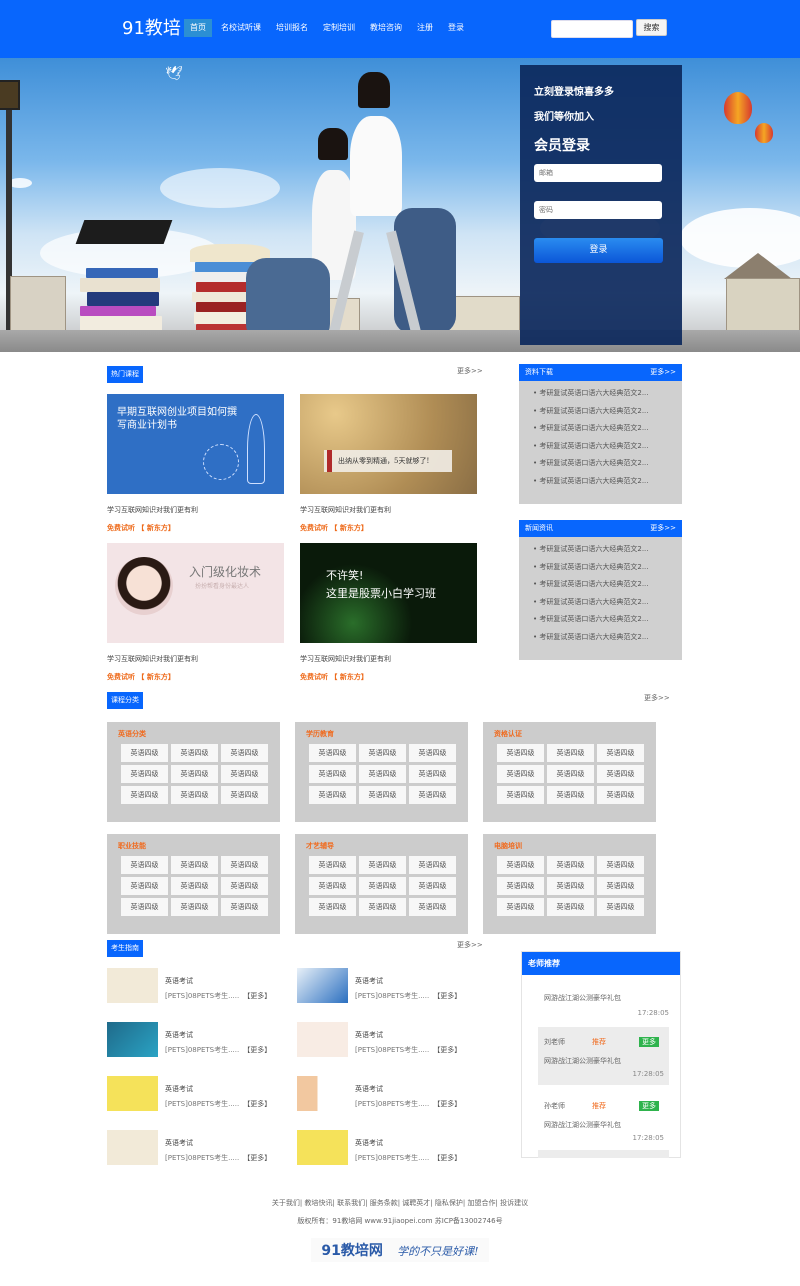 The height and width of the screenshot is (1286, 800). I want to click on footer-link: 投诉建议, so click(514, 1203).